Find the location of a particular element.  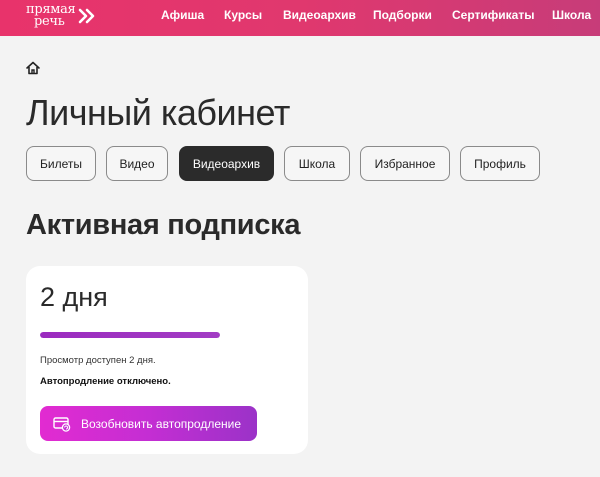

nav-item-school: Школа is located at coordinates (571, 15).